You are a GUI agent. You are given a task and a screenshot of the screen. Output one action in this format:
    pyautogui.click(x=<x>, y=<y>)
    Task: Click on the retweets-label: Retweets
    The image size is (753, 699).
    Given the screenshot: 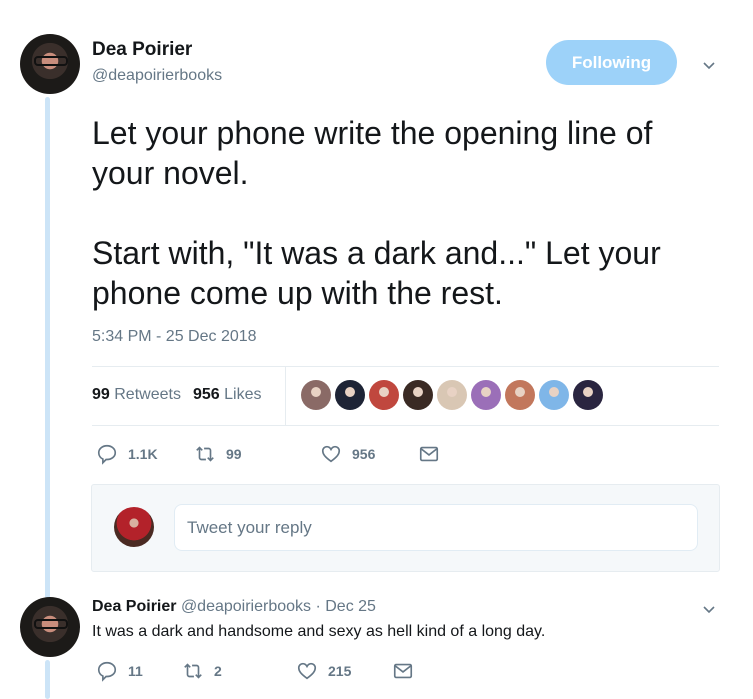 What is the action you would take?
    pyautogui.click(x=147, y=394)
    